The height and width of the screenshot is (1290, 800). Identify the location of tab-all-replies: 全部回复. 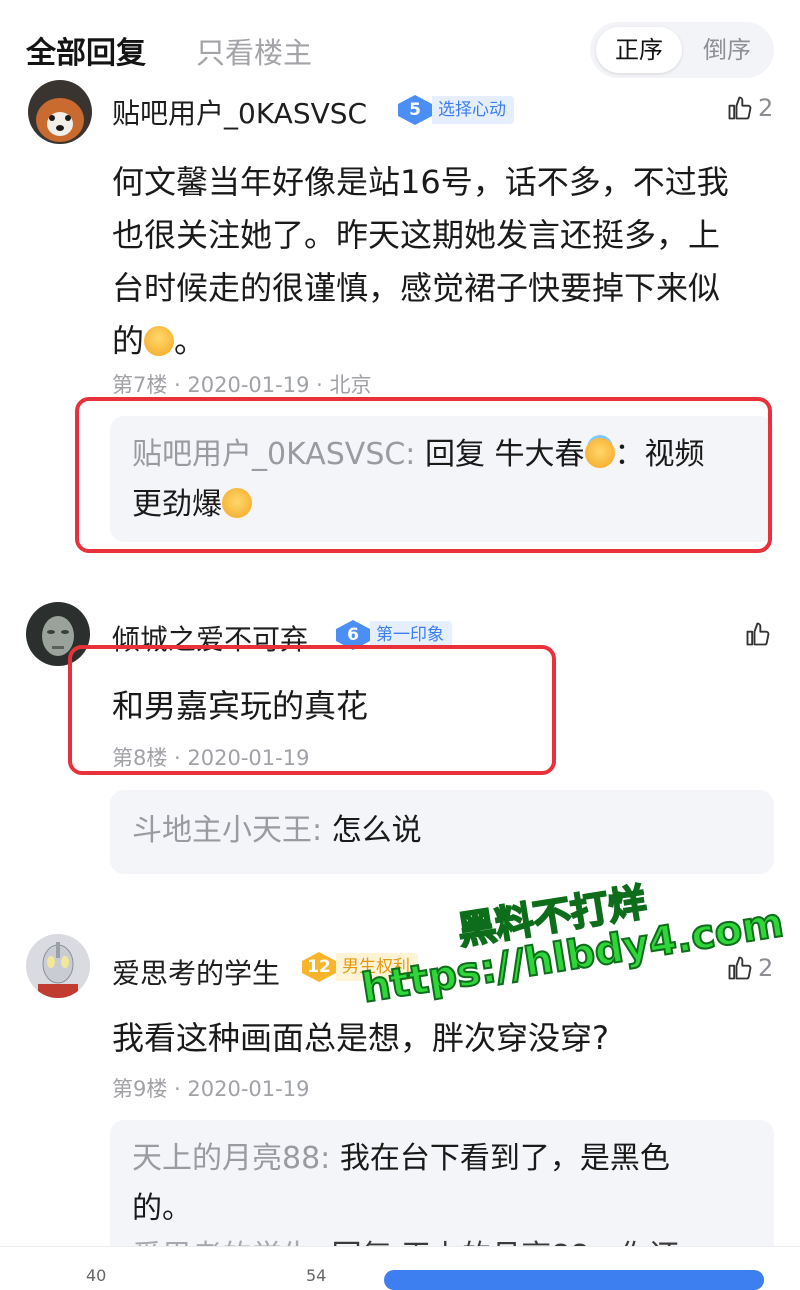
(86, 50).